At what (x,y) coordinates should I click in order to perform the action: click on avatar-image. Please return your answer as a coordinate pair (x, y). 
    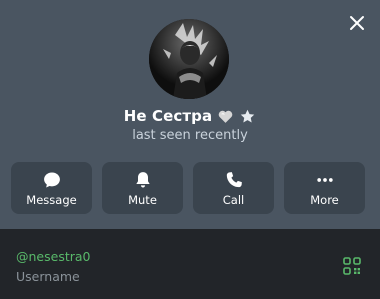
    Looking at the image, I should click on (189, 59).